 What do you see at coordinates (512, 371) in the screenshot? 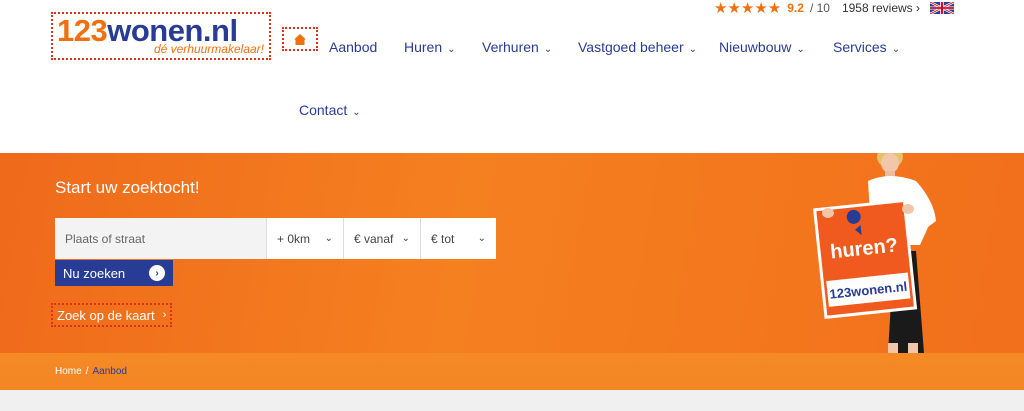
I see `breadcrumb-band: Home / Aanbod` at bounding box center [512, 371].